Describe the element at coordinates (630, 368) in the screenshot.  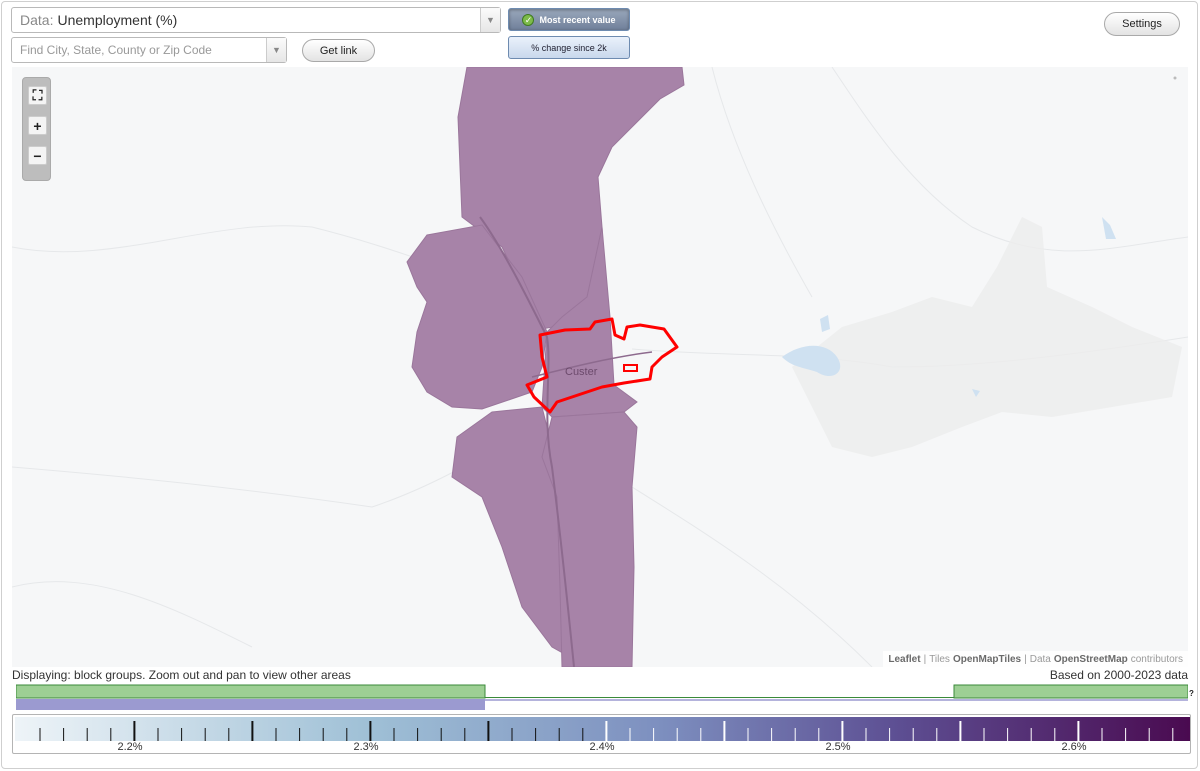
I see `custer-inner-boundary` at that location.